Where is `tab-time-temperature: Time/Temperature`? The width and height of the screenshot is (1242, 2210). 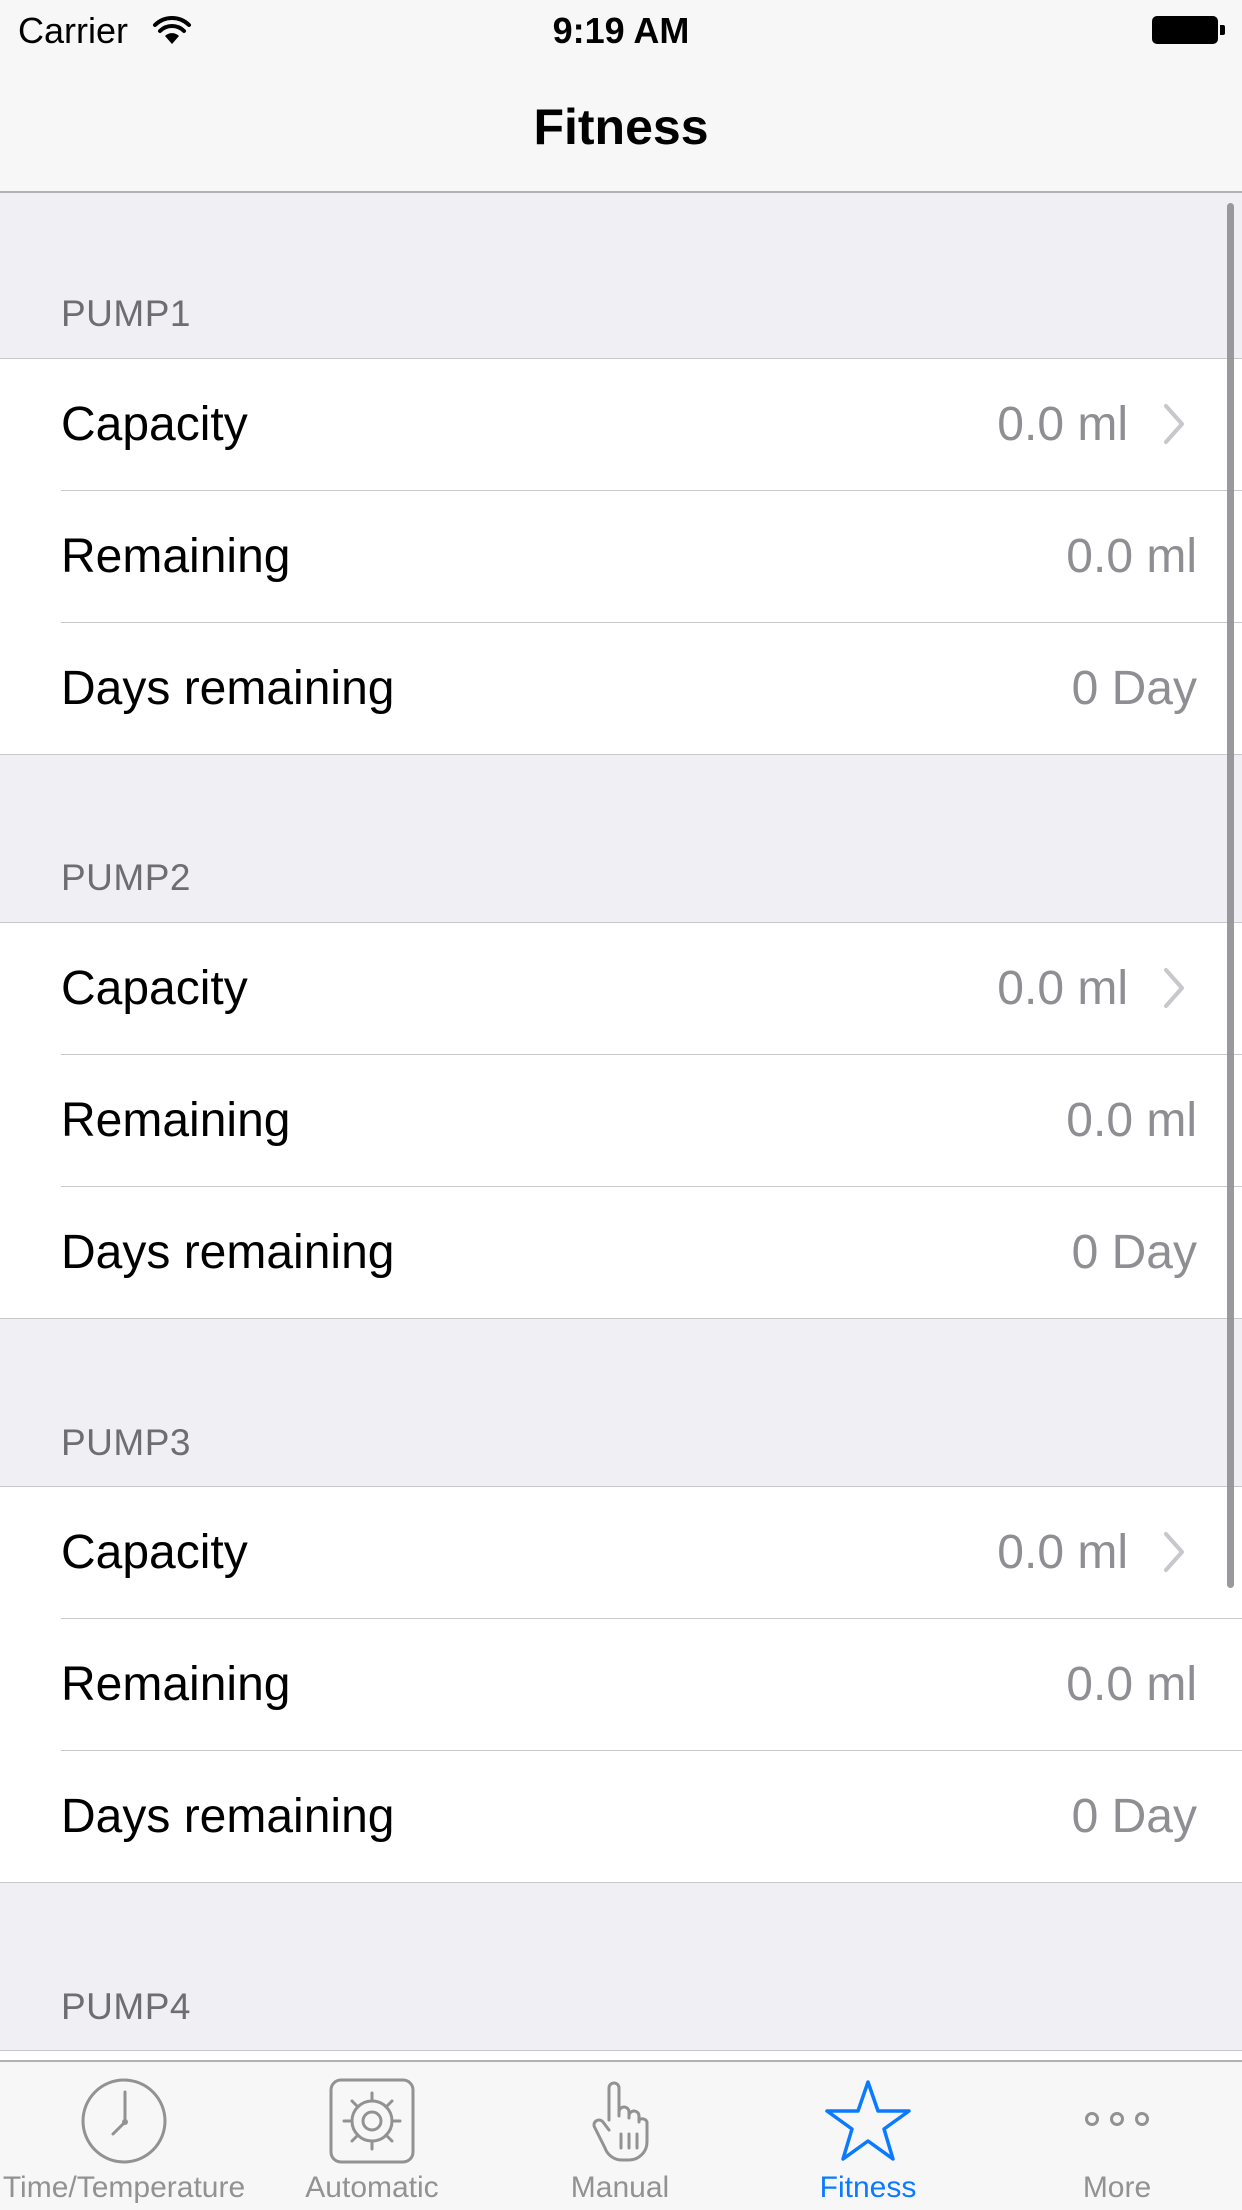 tab-time-temperature: Time/Temperature is located at coordinates (124, 2136).